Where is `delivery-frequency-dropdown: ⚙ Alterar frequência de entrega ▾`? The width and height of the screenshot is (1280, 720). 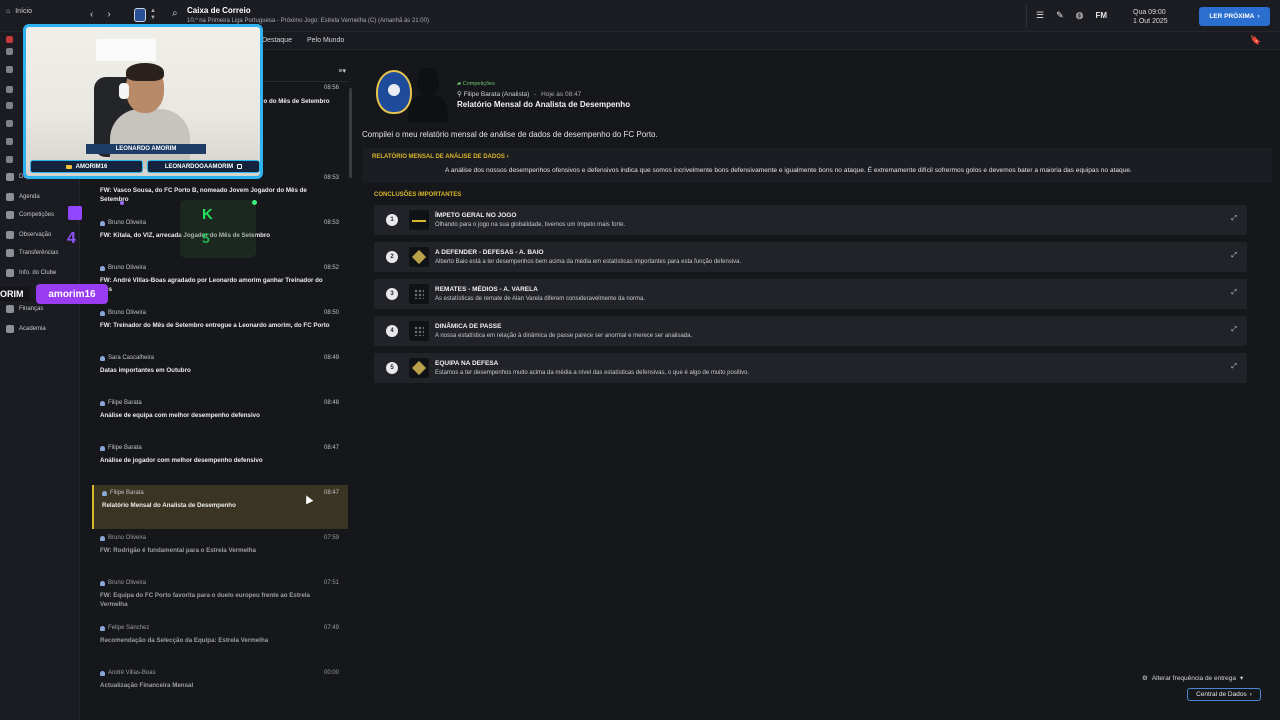
delivery-frequency-dropdown: ⚙ Alterar frequência de entrega ▾ is located at coordinates (1193, 678).